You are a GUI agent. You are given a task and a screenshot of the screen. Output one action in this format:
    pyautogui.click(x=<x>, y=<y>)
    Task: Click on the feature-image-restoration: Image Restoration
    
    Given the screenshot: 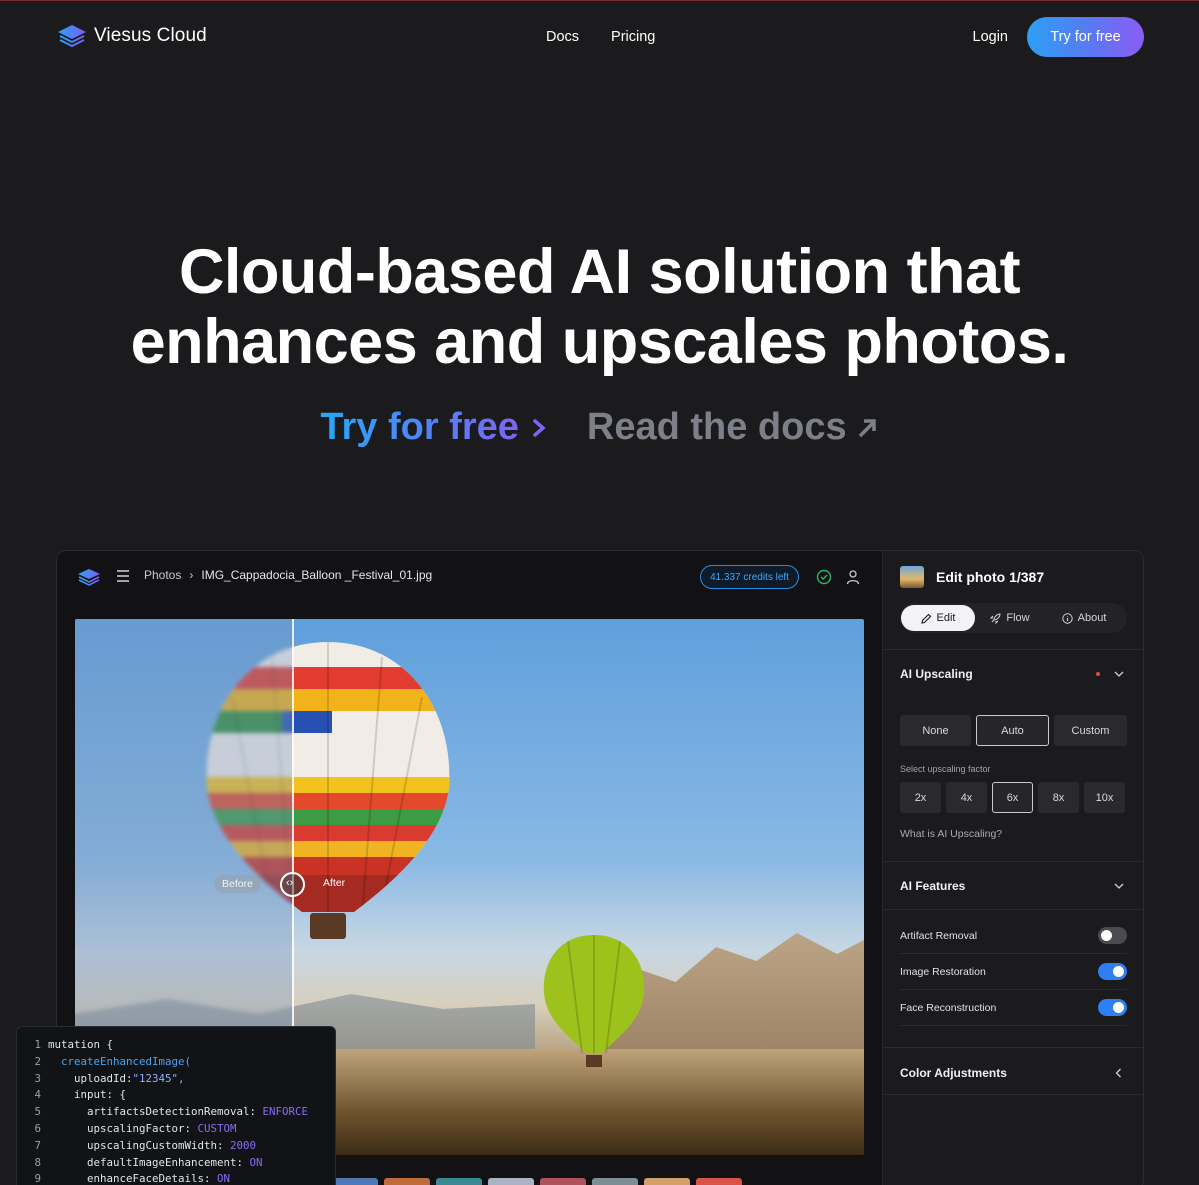 What is the action you would take?
    pyautogui.click(x=1013, y=972)
    